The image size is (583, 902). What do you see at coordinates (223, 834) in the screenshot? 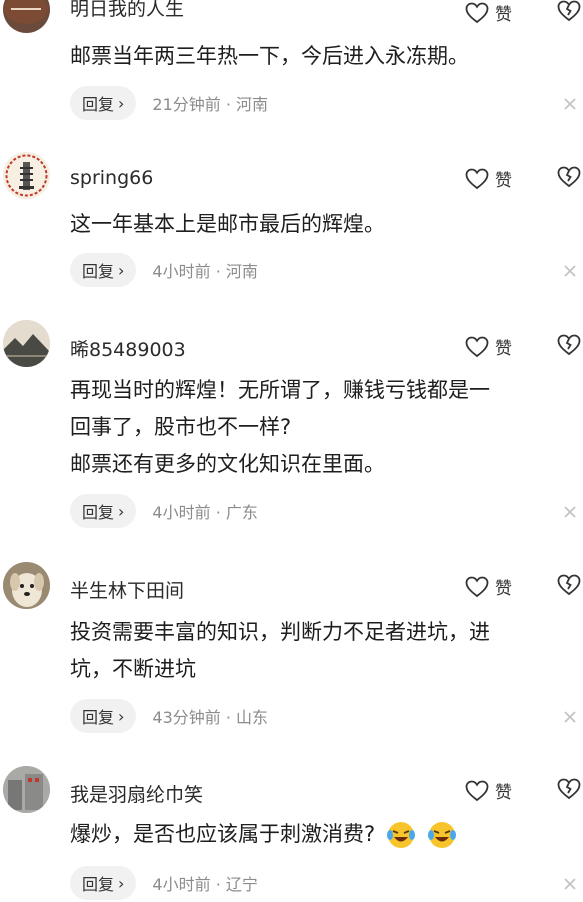
I see `comment-text-content: 爆炒，是否也应该属于刺激消费?` at bounding box center [223, 834].